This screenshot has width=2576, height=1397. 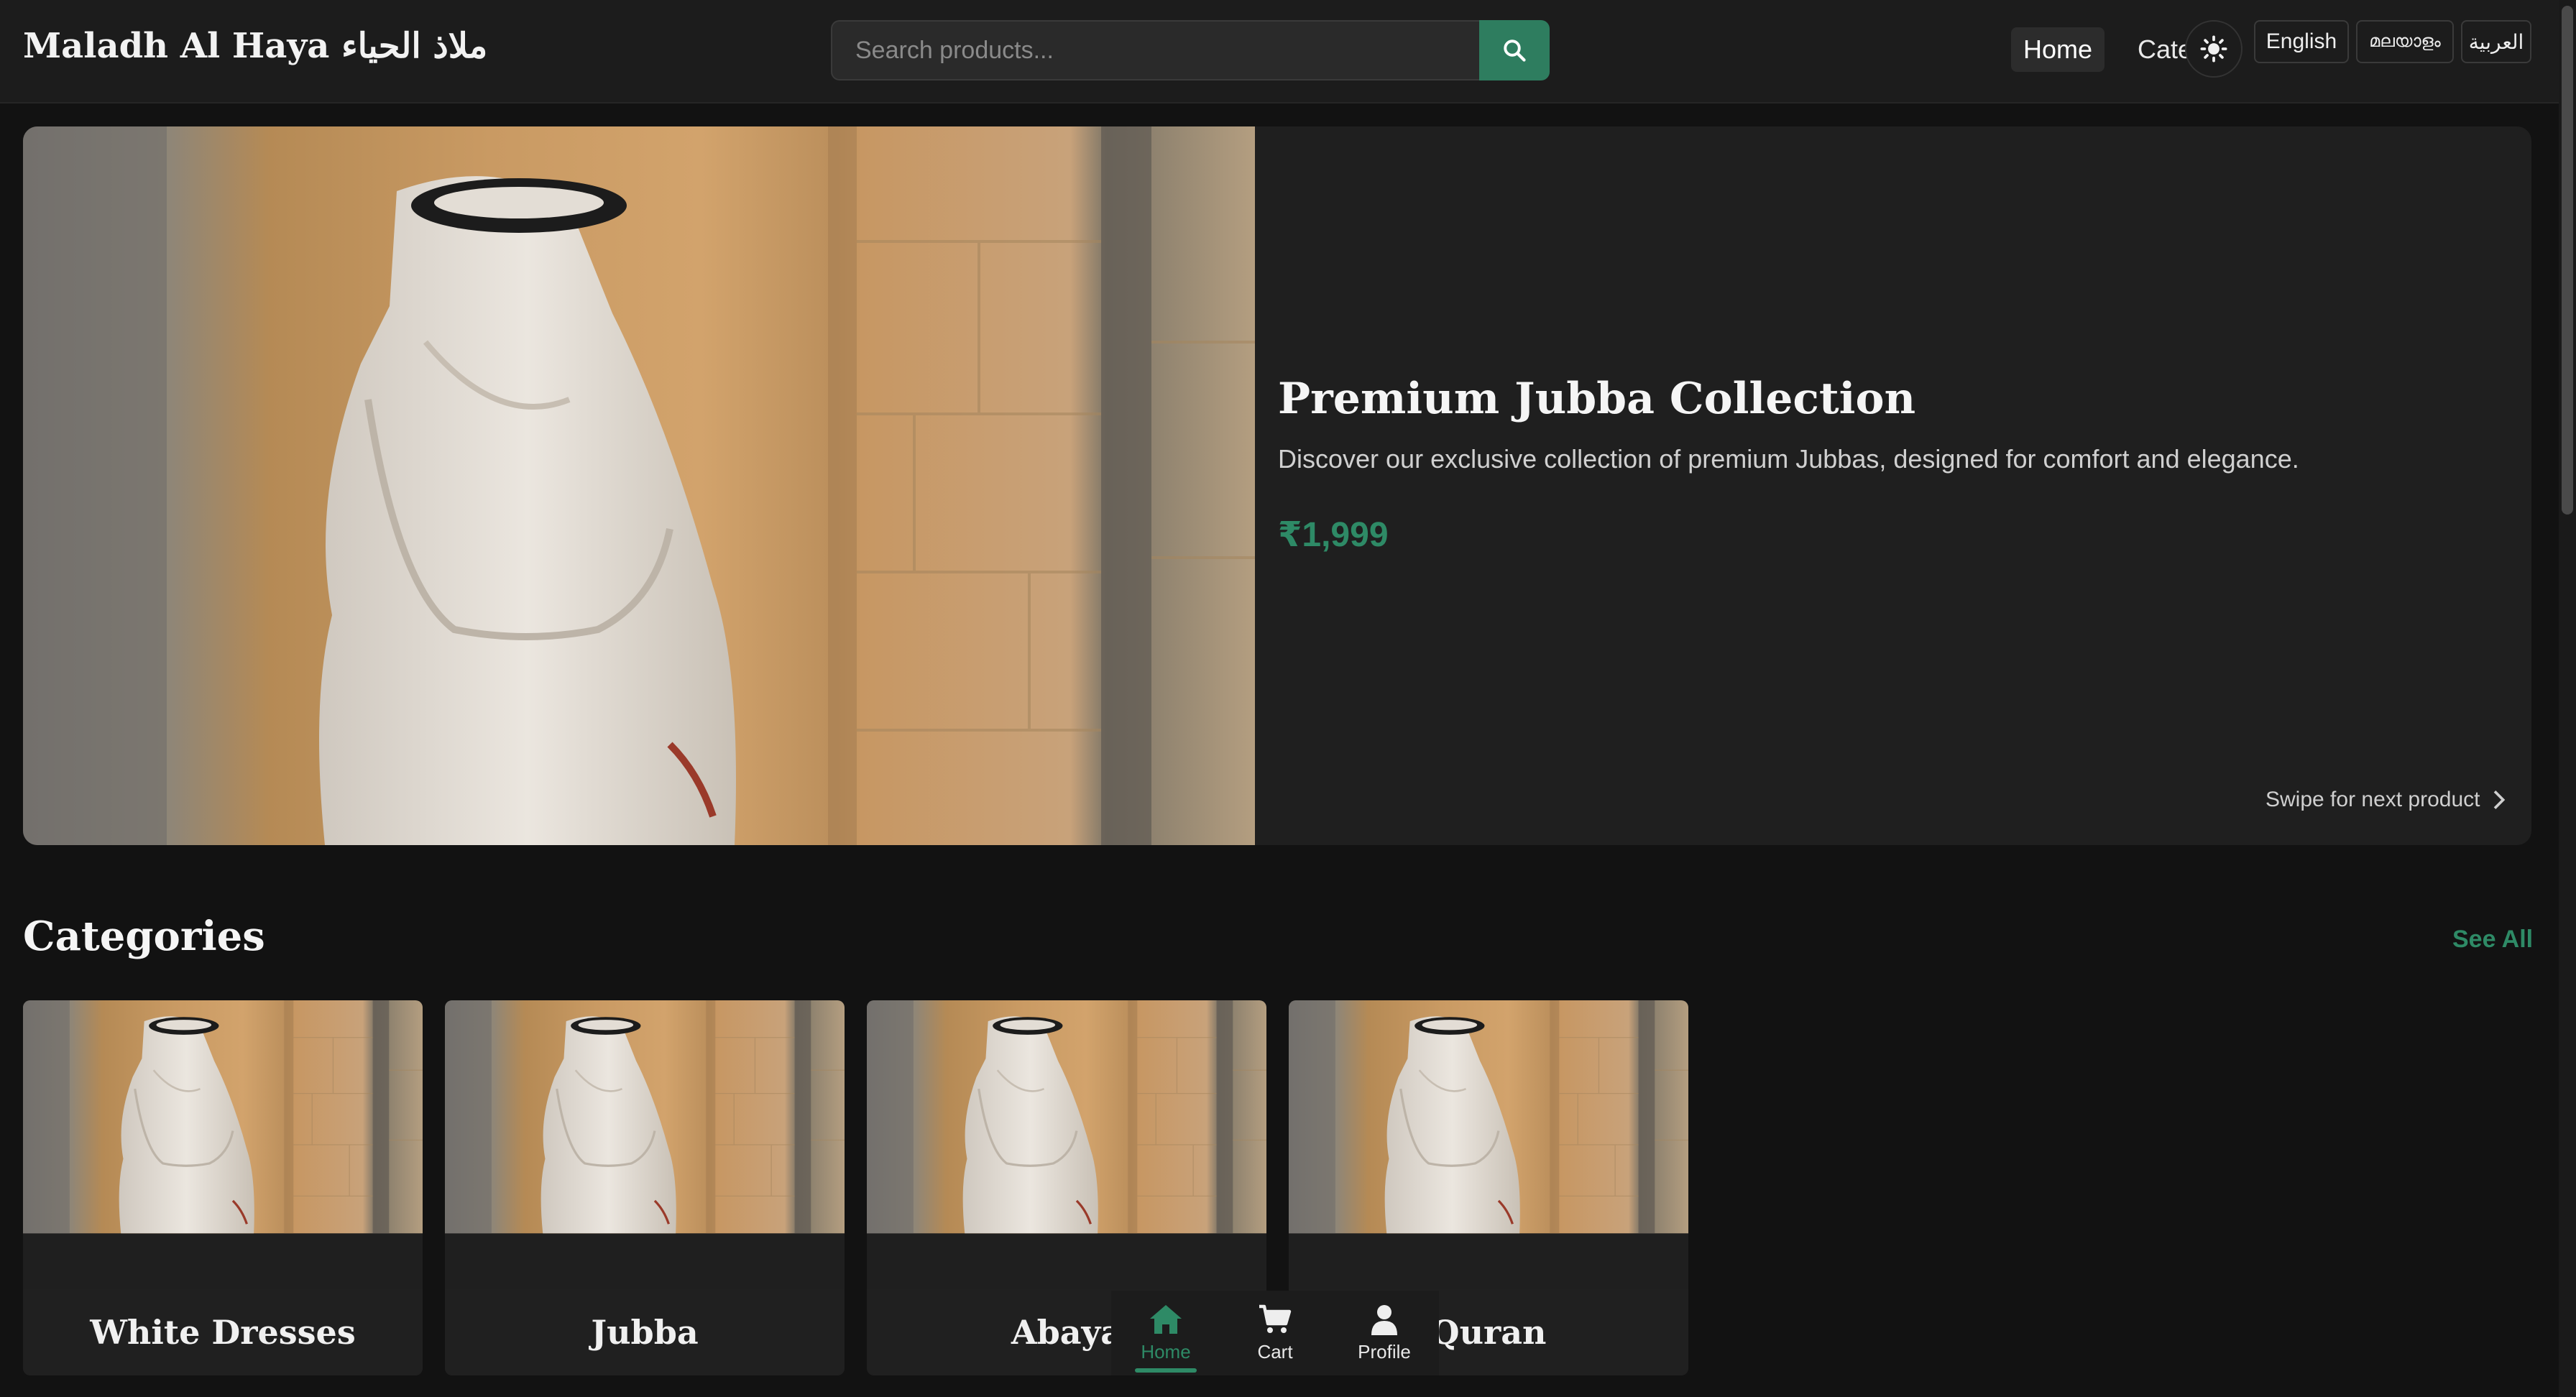 What do you see at coordinates (2405, 41) in the screenshot?
I see `language-malayalam-button: മലയാളം` at bounding box center [2405, 41].